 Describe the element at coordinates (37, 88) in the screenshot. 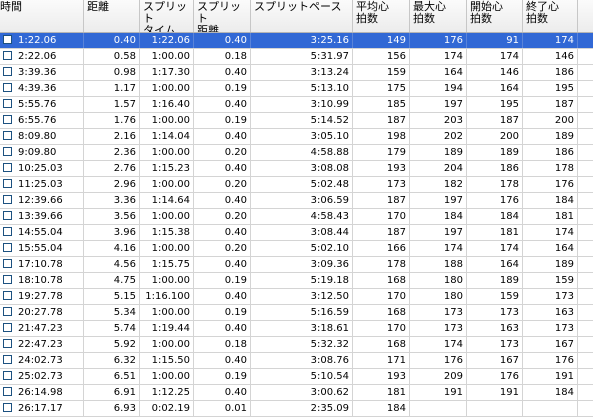

I see `cell-time-text: 4:39.36` at that location.